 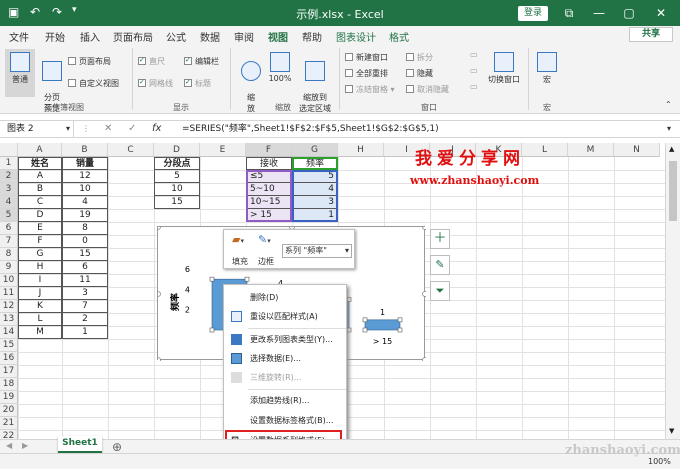 I want to click on cancel-icon: ✕, so click(x=108, y=128).